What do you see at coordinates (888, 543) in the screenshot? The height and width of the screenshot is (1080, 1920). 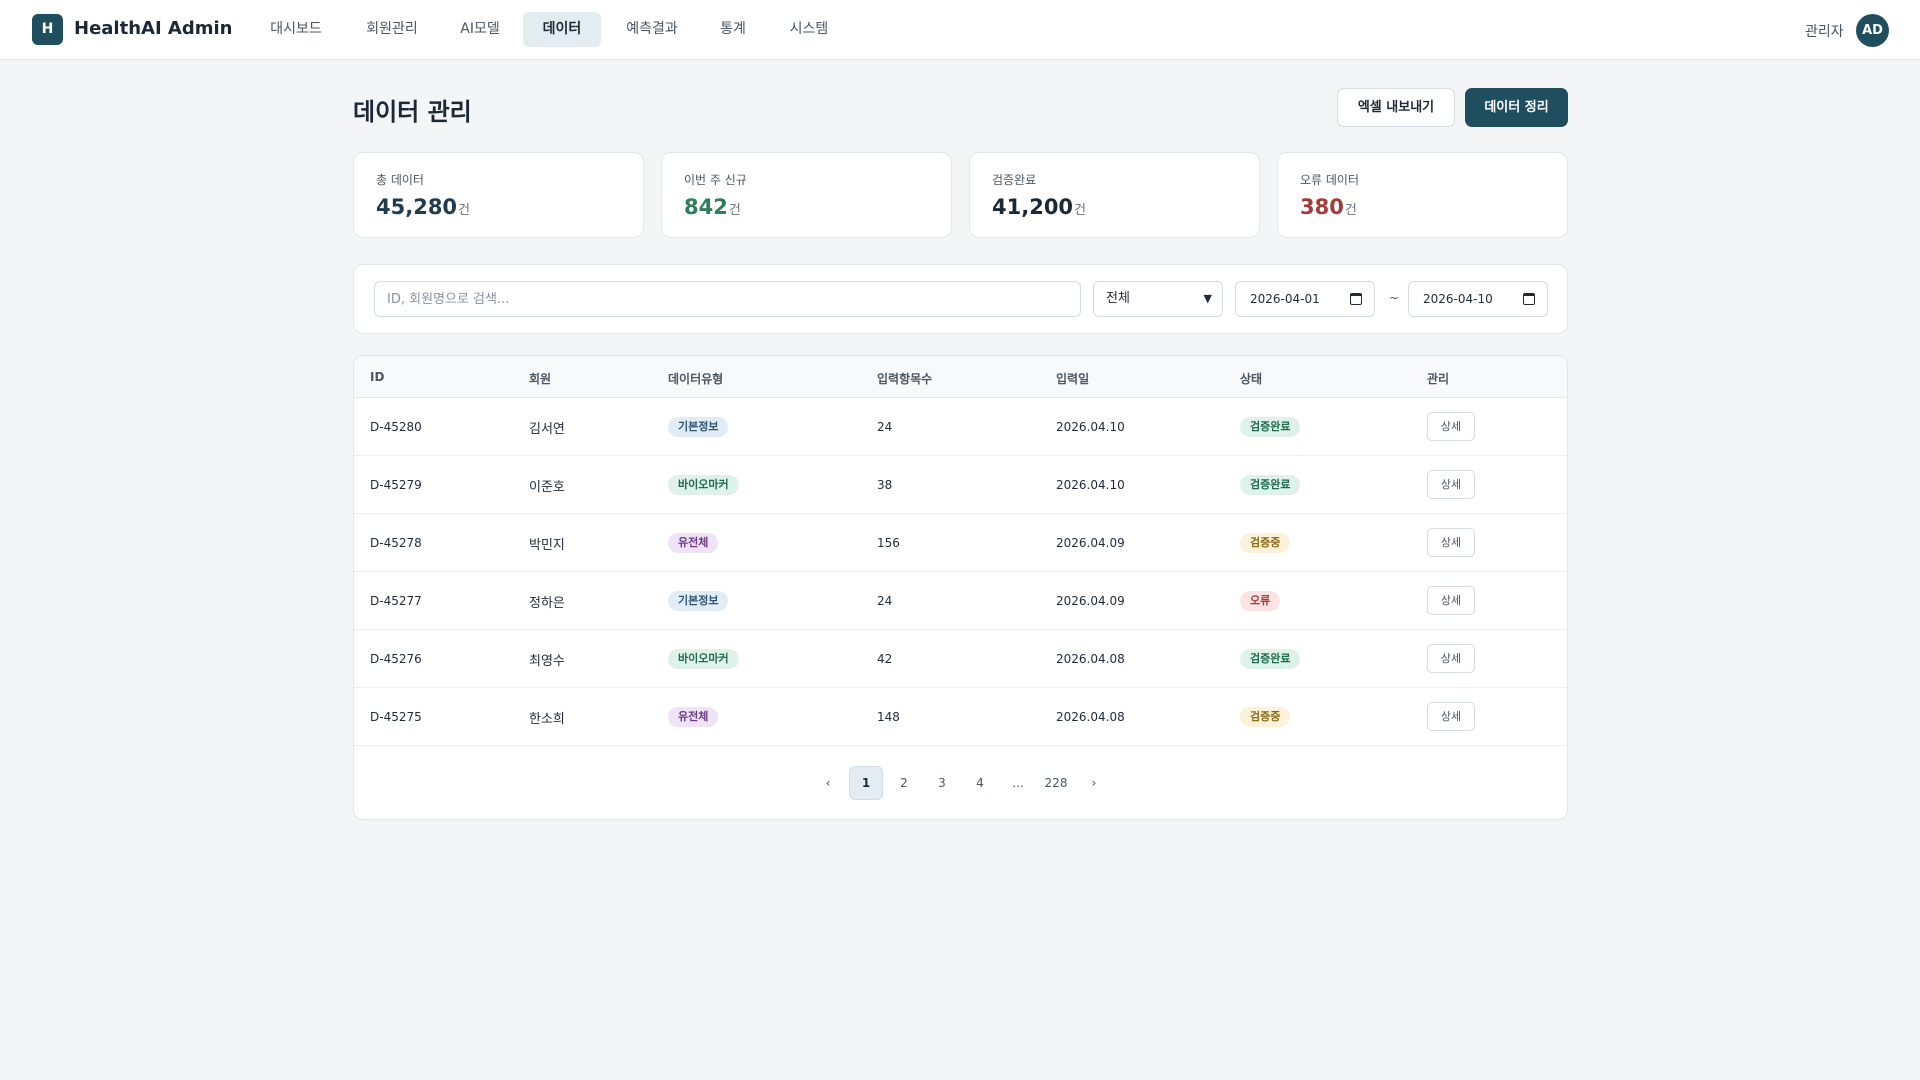 I see `cell-item-count: 156` at bounding box center [888, 543].